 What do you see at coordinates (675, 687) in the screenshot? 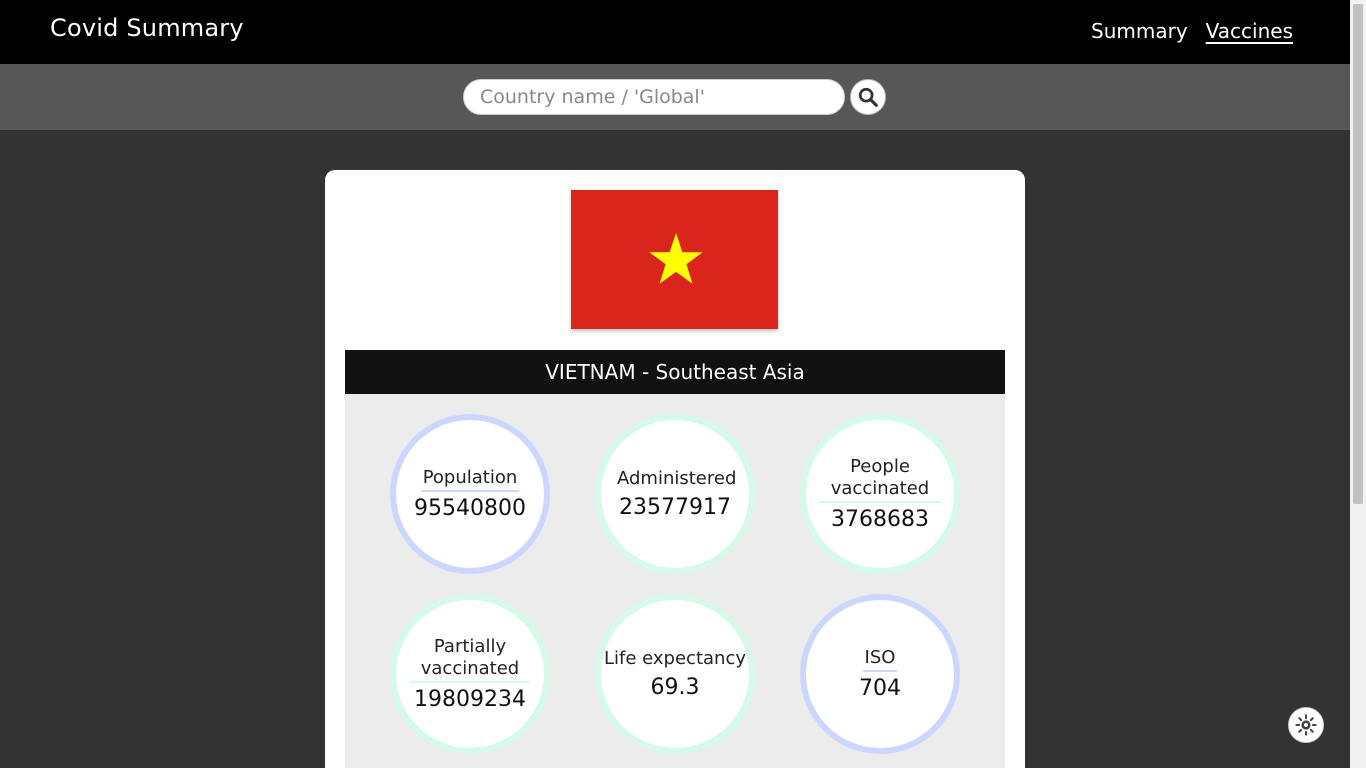
I see `stat-value: 69.3` at bounding box center [675, 687].